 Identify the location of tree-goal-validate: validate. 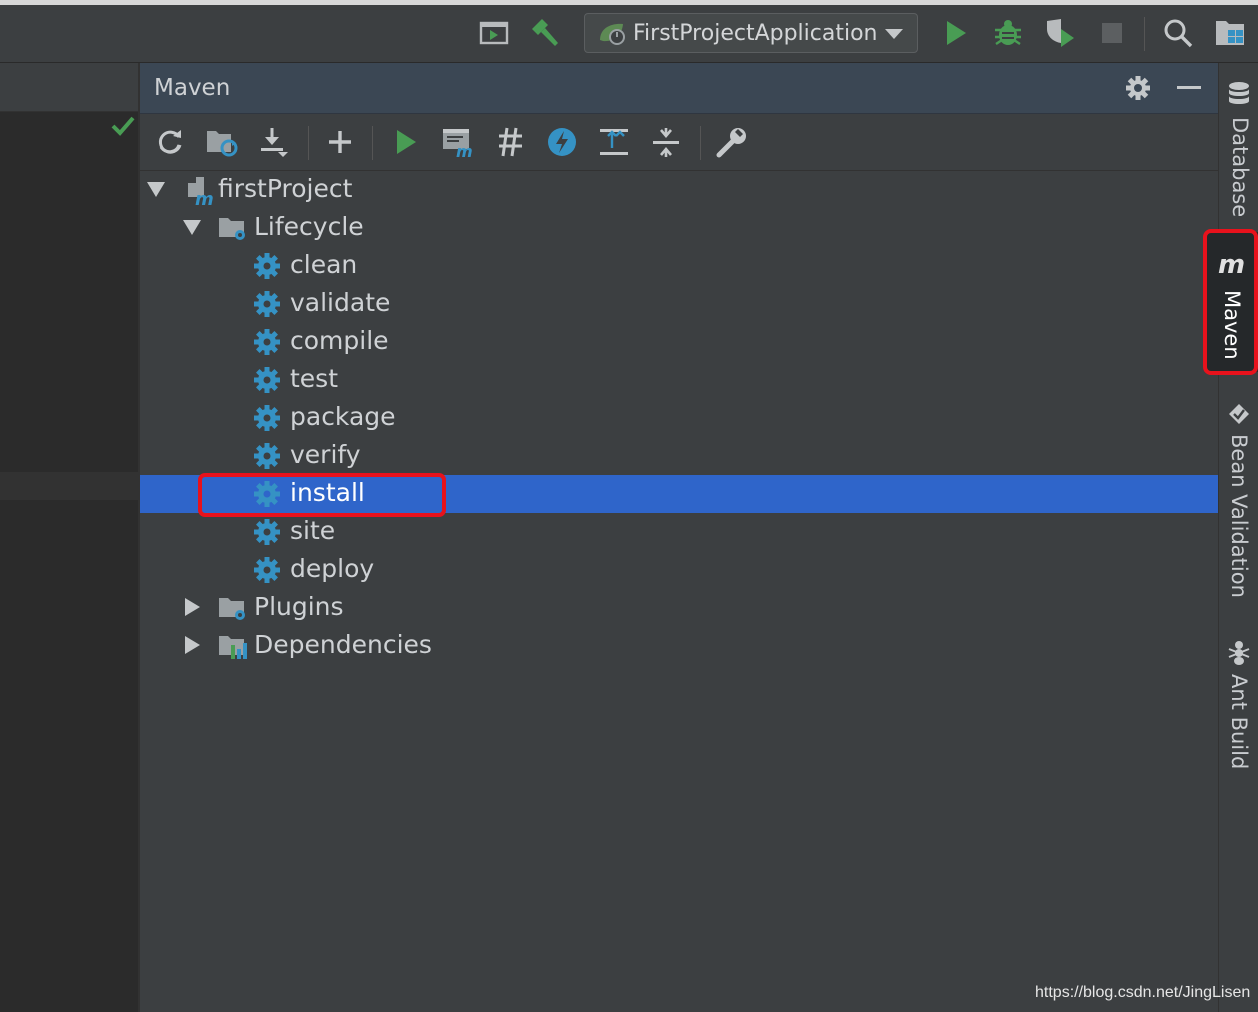
(679, 304).